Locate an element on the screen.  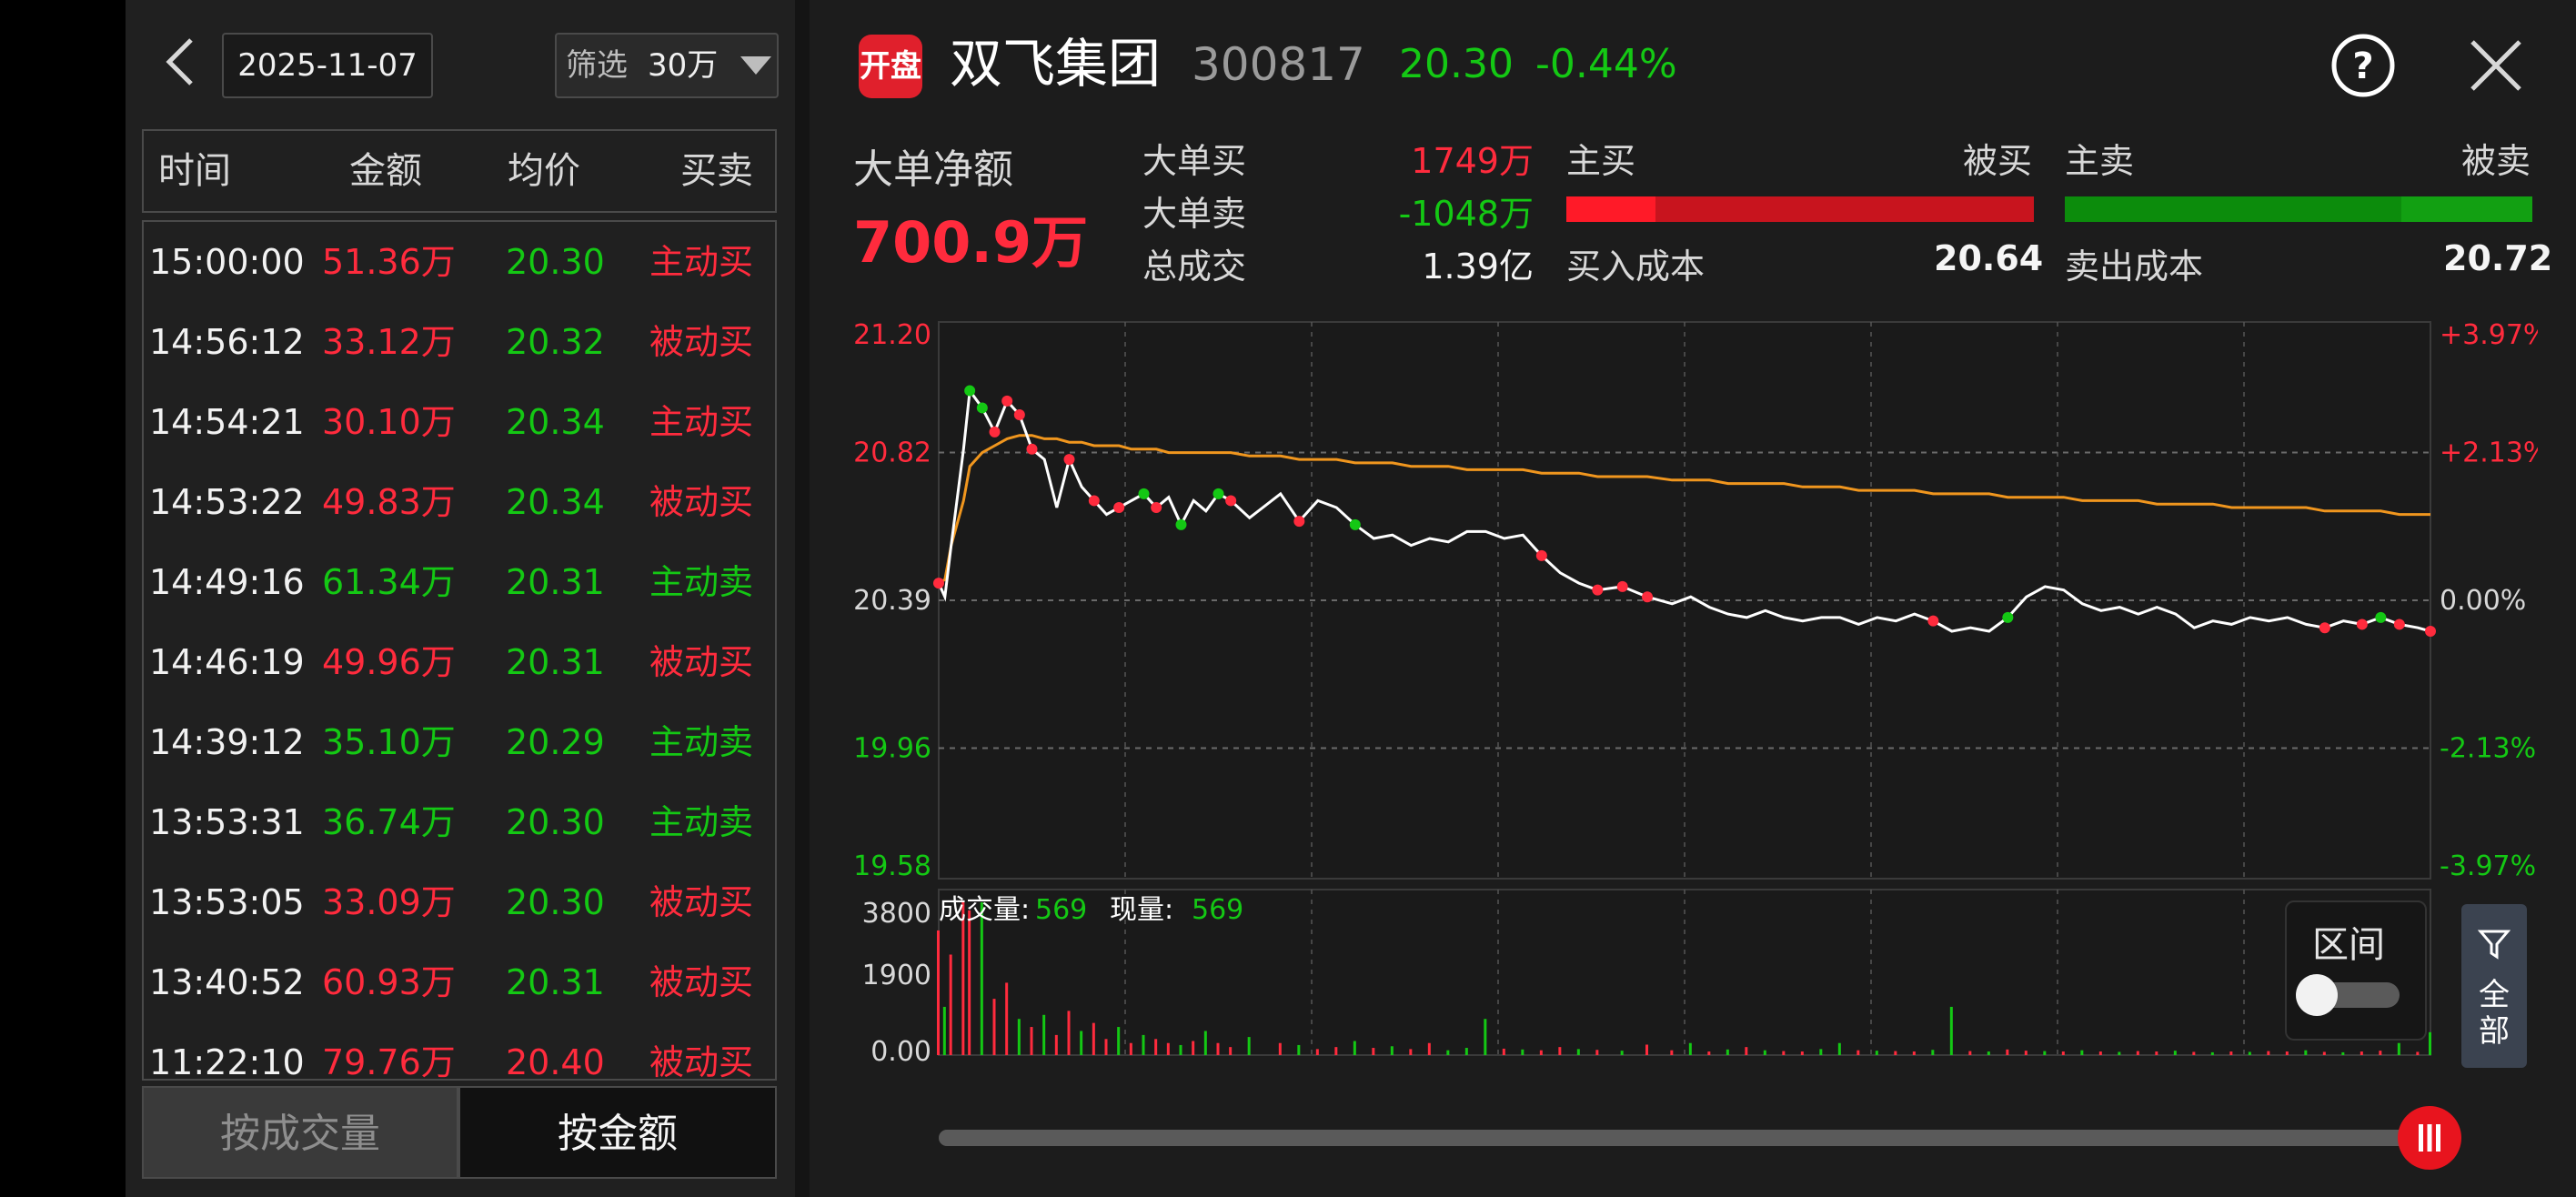
table-row: 14:46:19 49.96万 20.31 被动买 is located at coordinates (459, 662).